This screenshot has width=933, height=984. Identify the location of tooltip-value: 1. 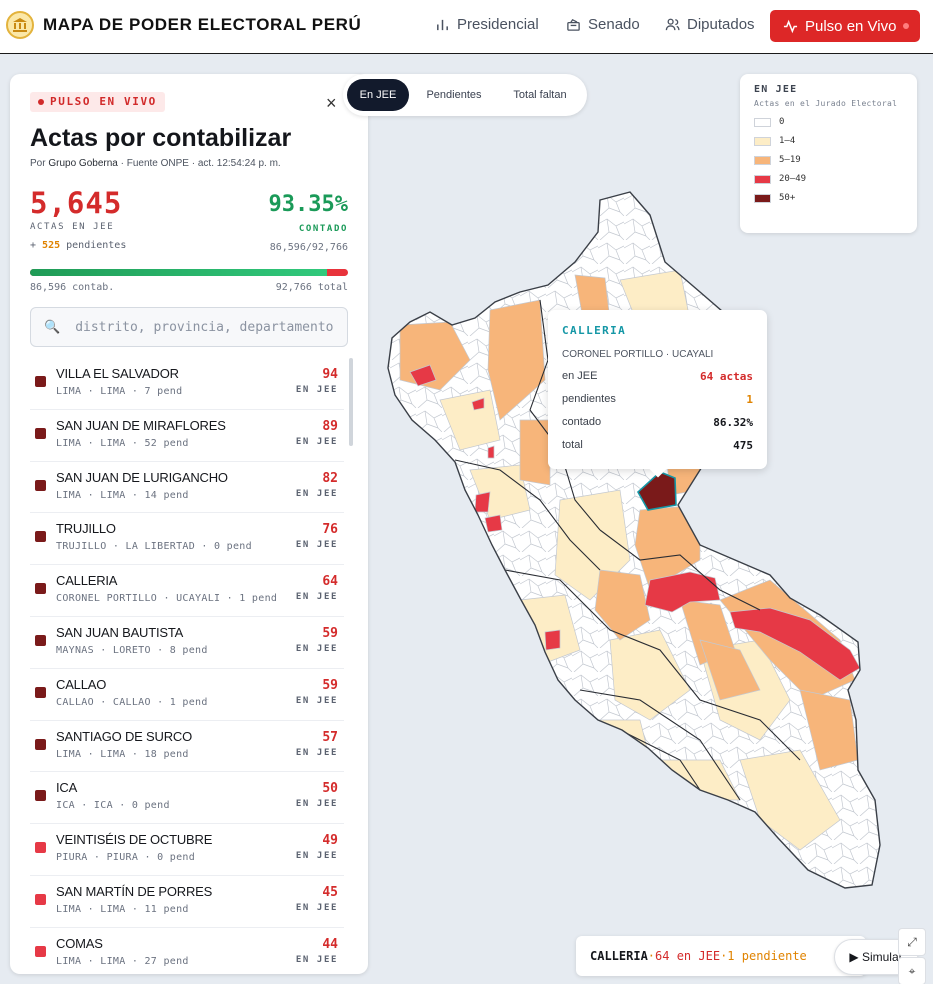
(749, 399).